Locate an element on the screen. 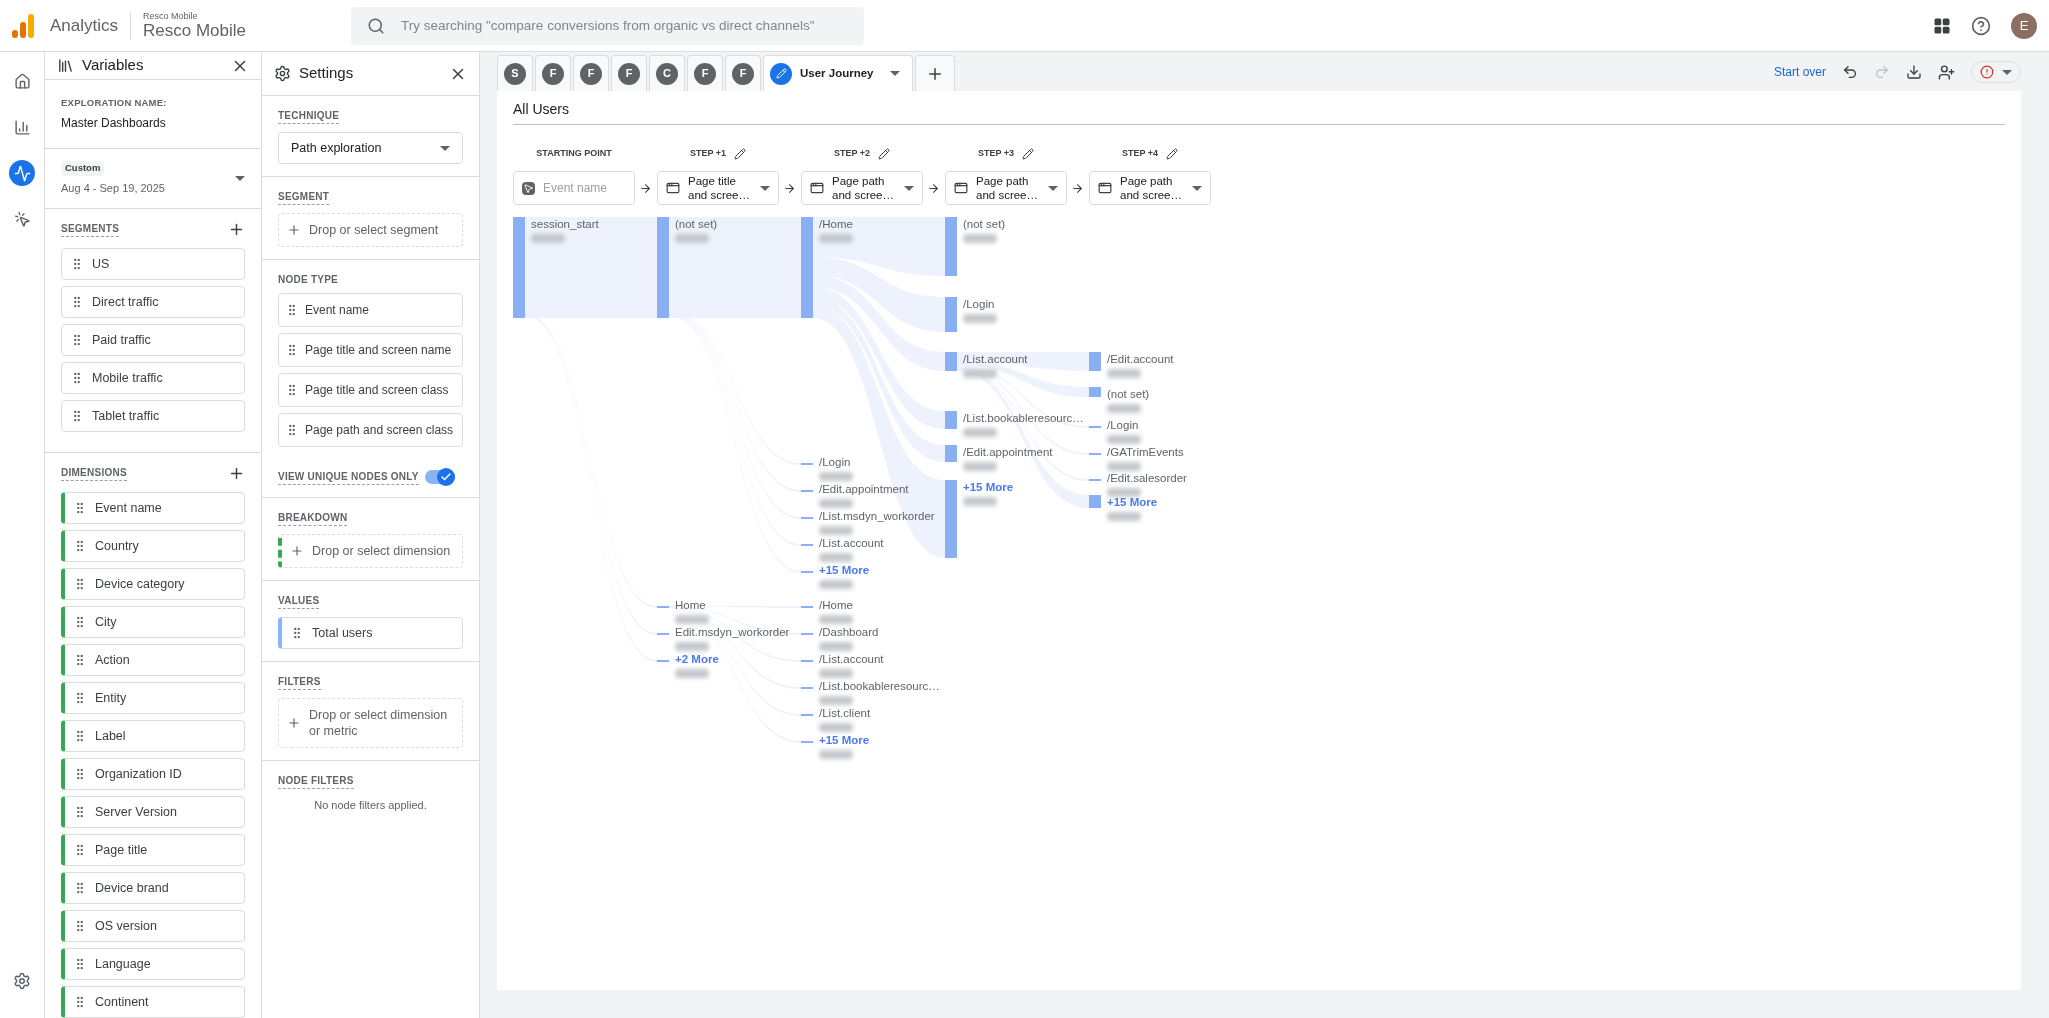  exploration-tab: S is located at coordinates (515, 73).